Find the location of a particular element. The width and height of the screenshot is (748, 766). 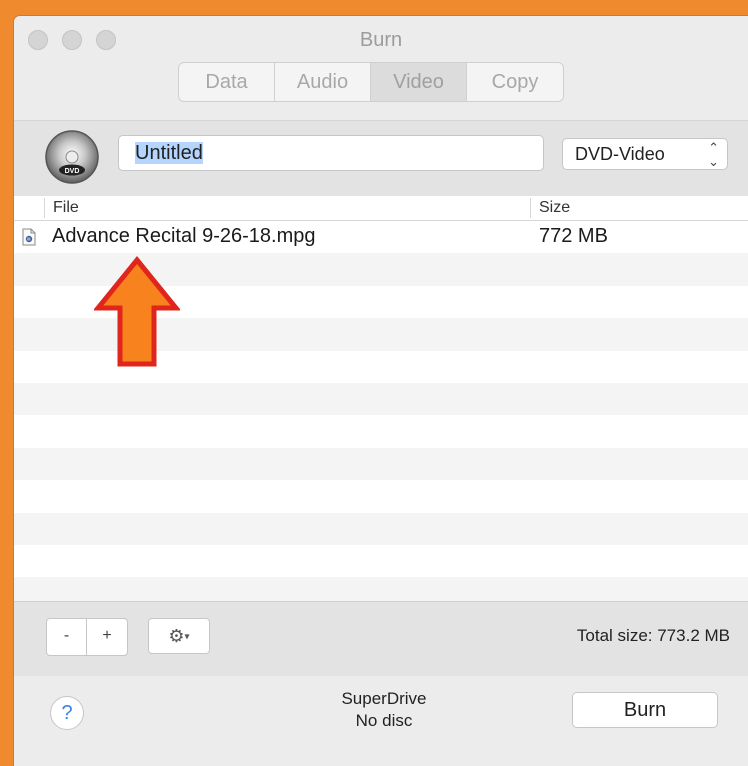

remove-file-button: - is located at coordinates (67, 637).